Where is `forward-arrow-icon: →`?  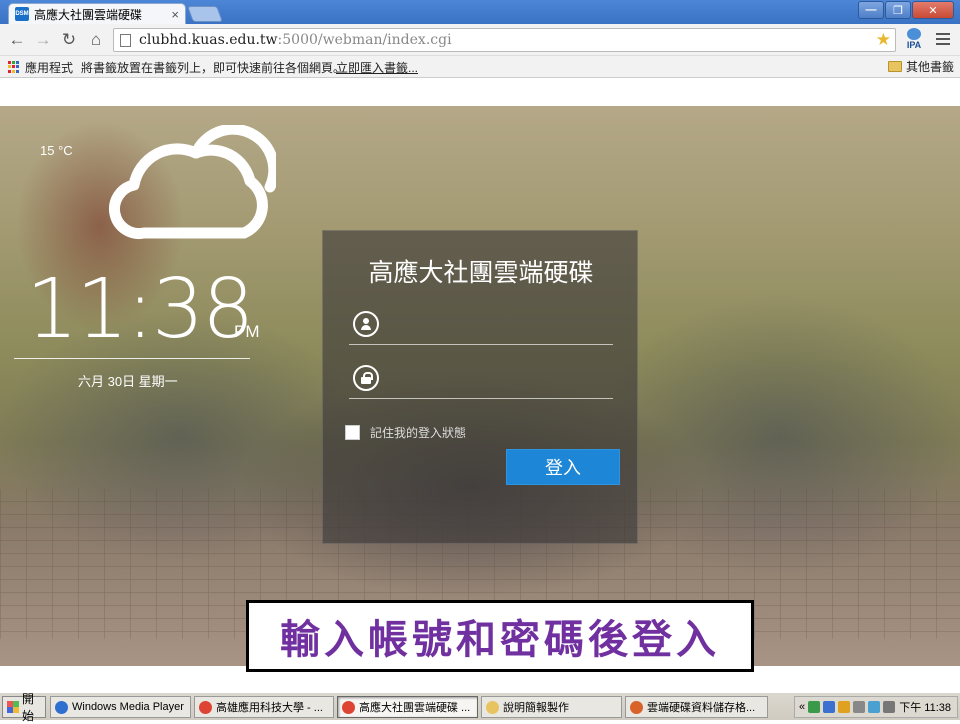
forward-arrow-icon: → is located at coordinates (43, 40).